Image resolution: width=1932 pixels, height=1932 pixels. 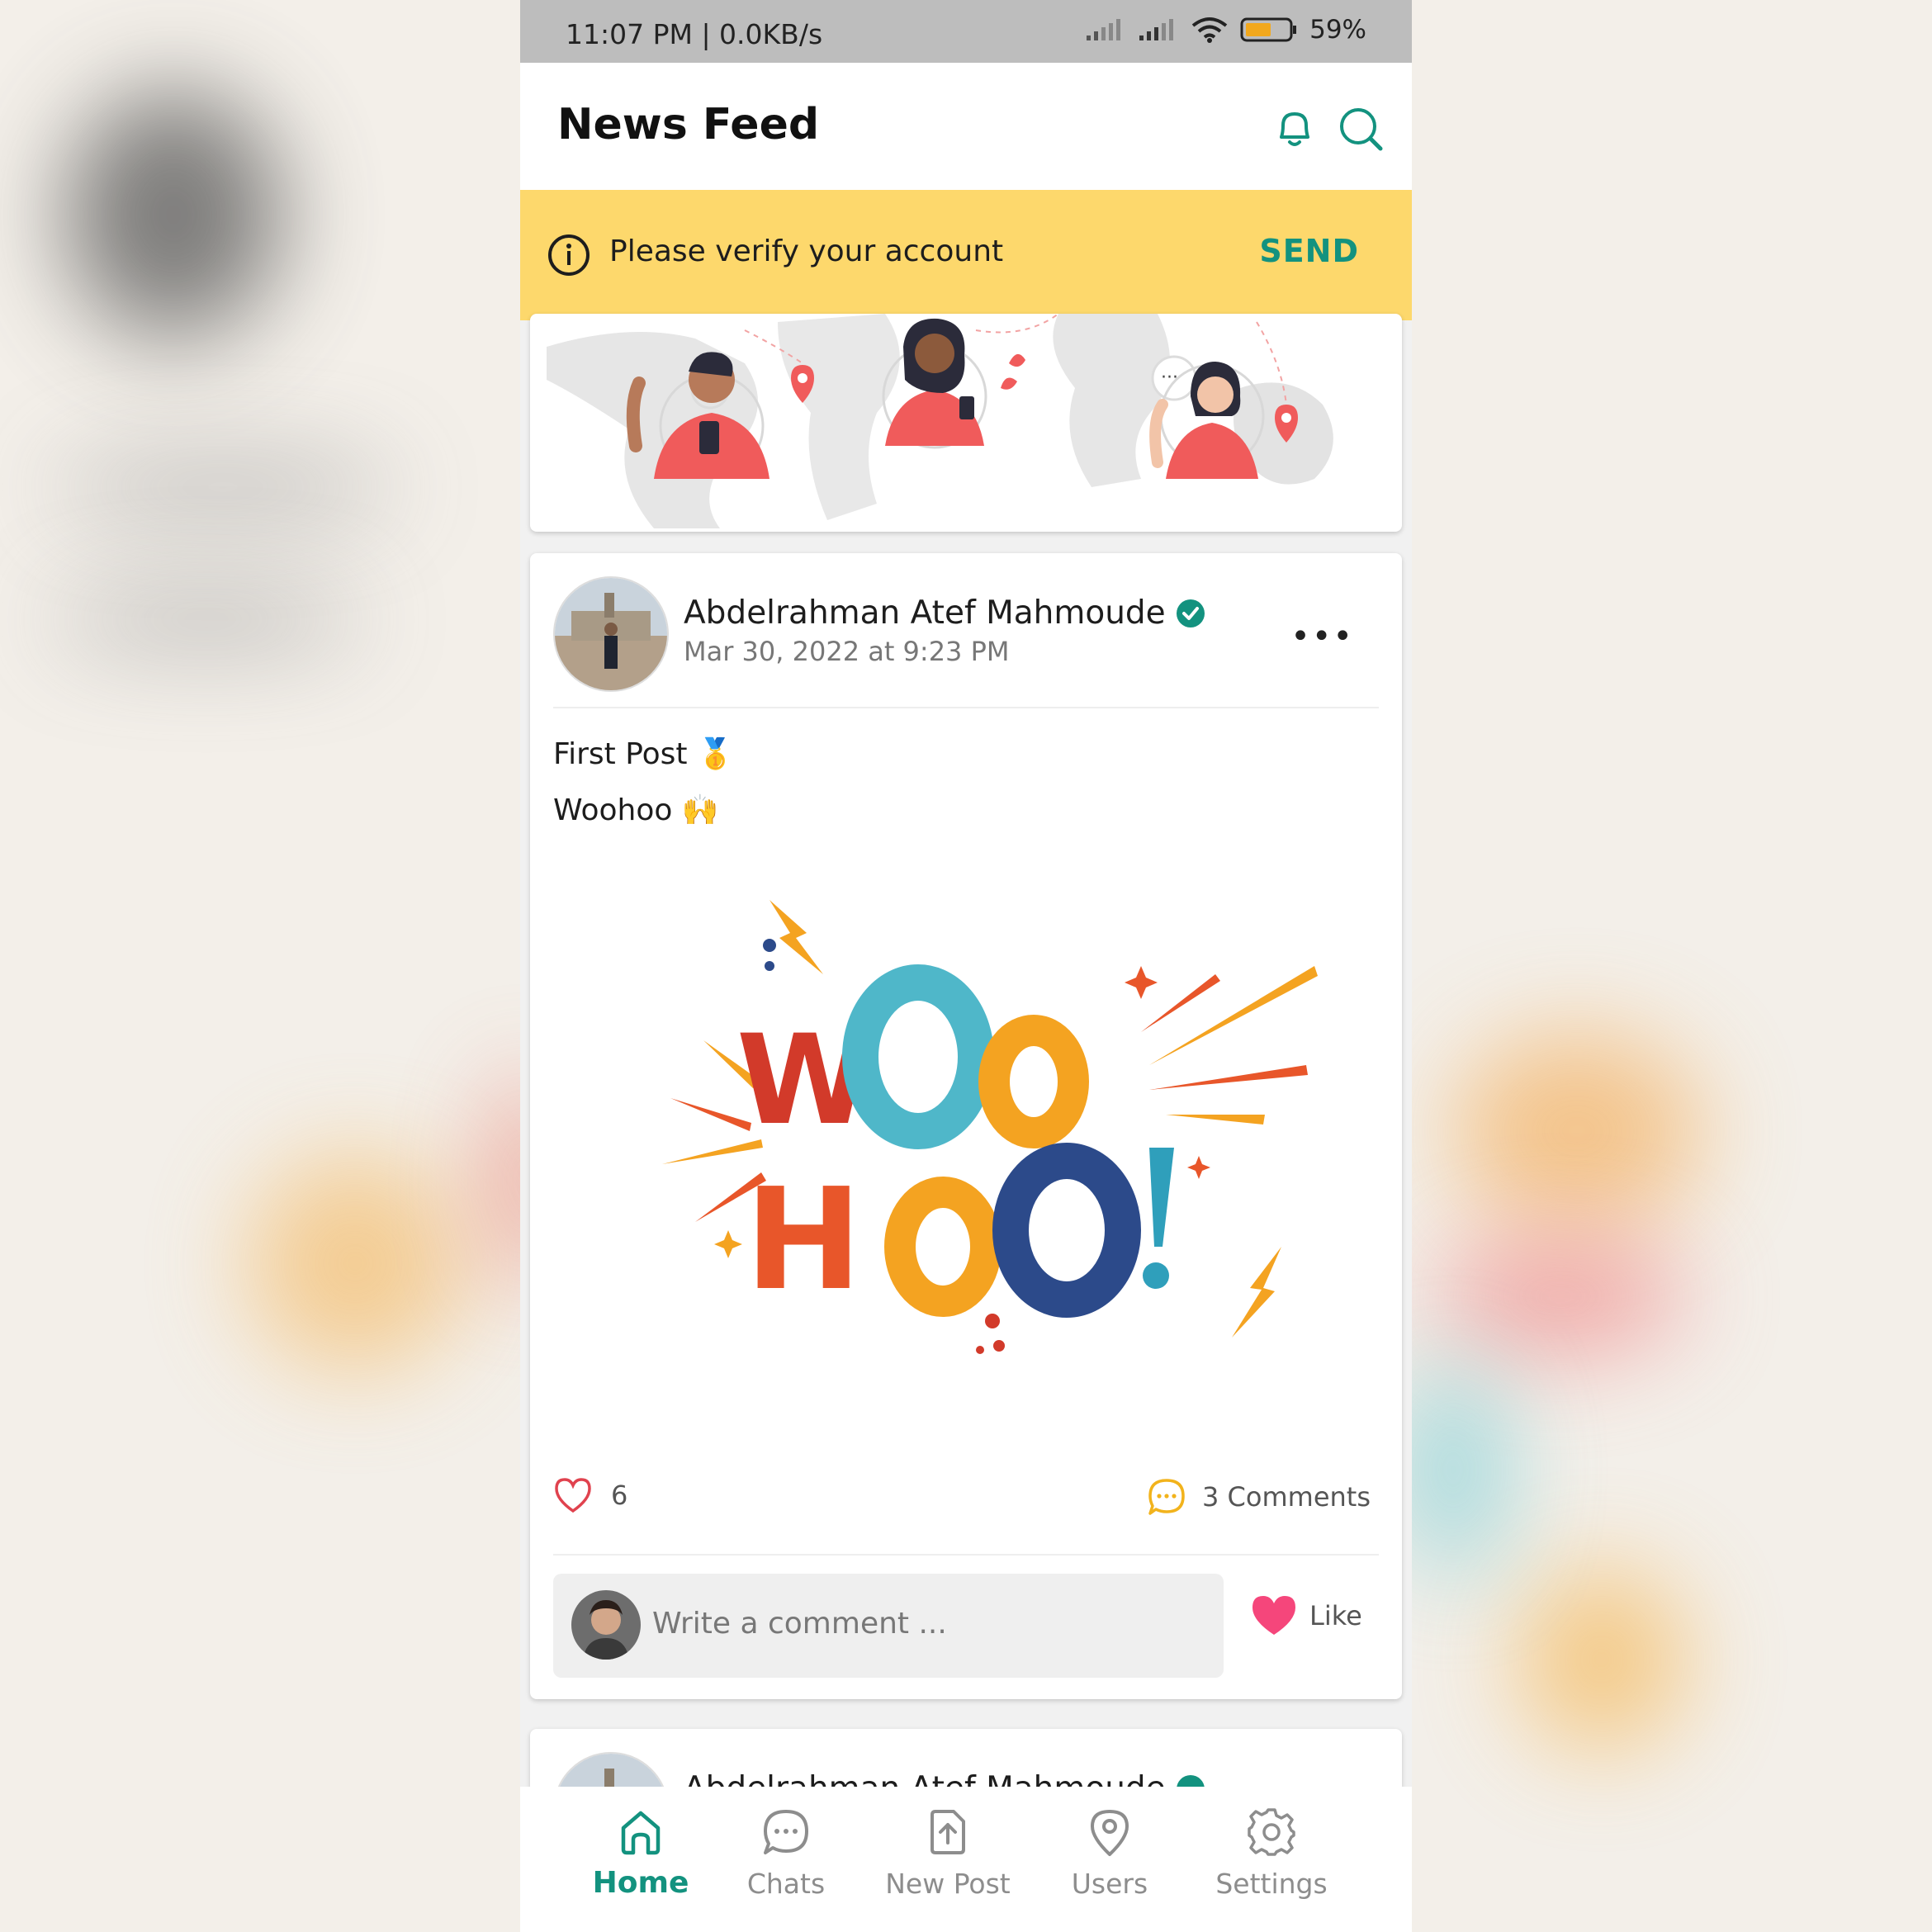 I want to click on status-time: 11:07 PM | 0.0KB/s, so click(x=694, y=34).